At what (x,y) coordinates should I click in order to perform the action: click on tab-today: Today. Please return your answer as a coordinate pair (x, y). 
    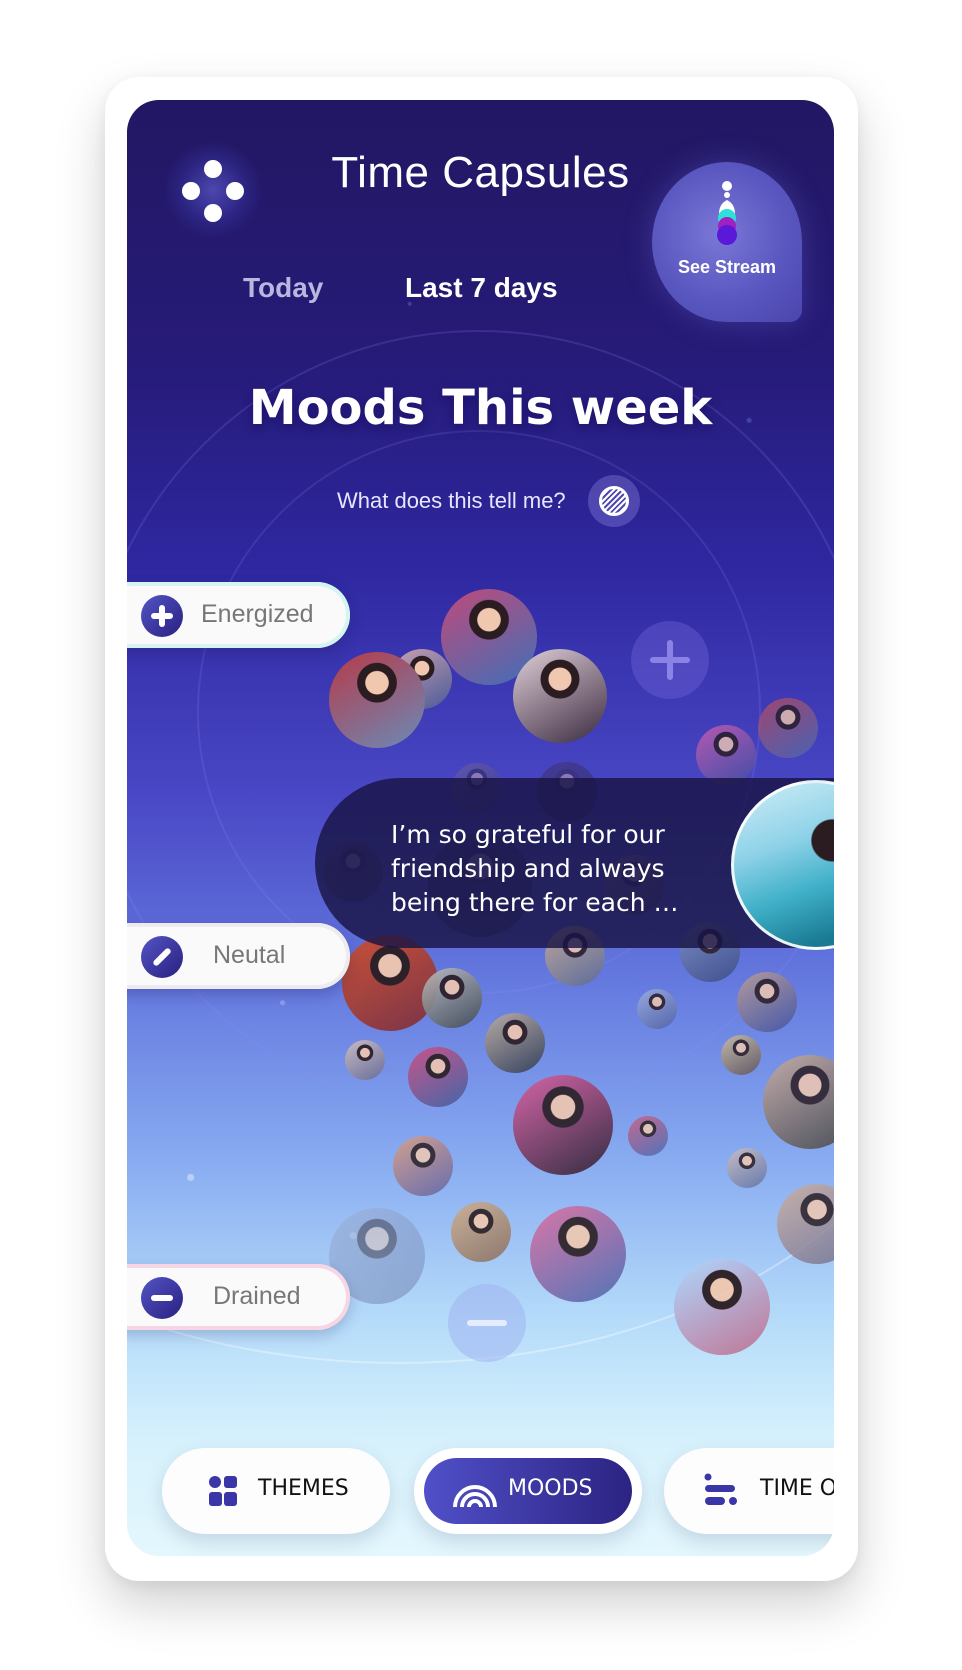
    Looking at the image, I should click on (283, 288).